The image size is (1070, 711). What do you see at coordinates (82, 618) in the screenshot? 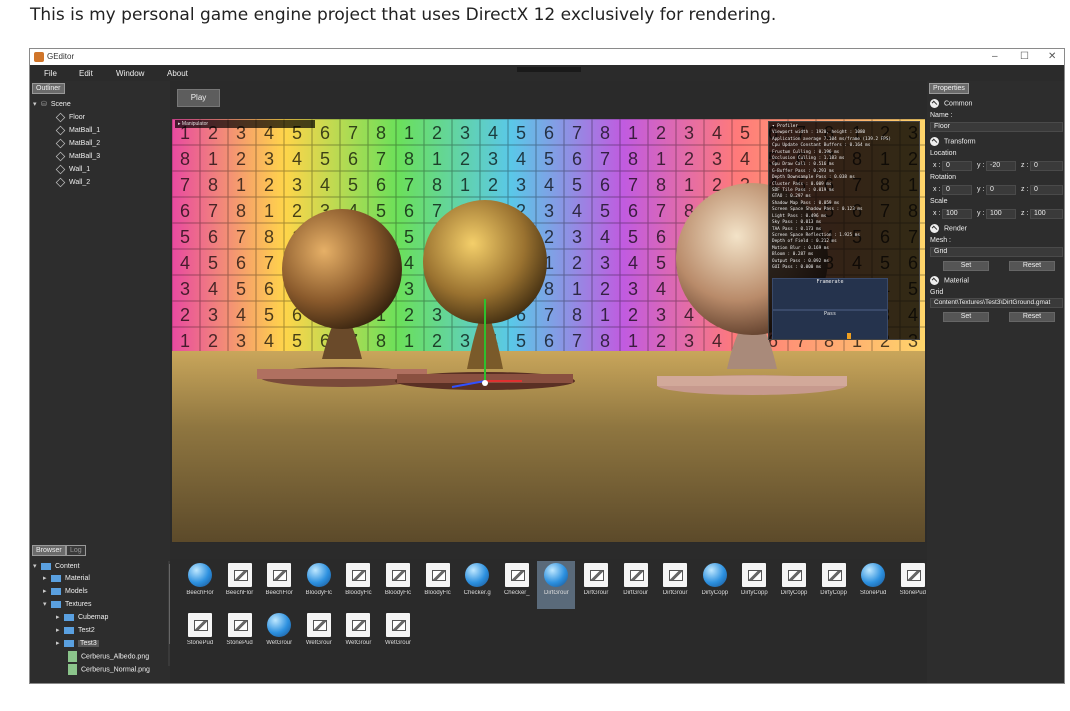
I see `tree-folder-cubemap: ▸ Cubemap` at bounding box center [82, 618].